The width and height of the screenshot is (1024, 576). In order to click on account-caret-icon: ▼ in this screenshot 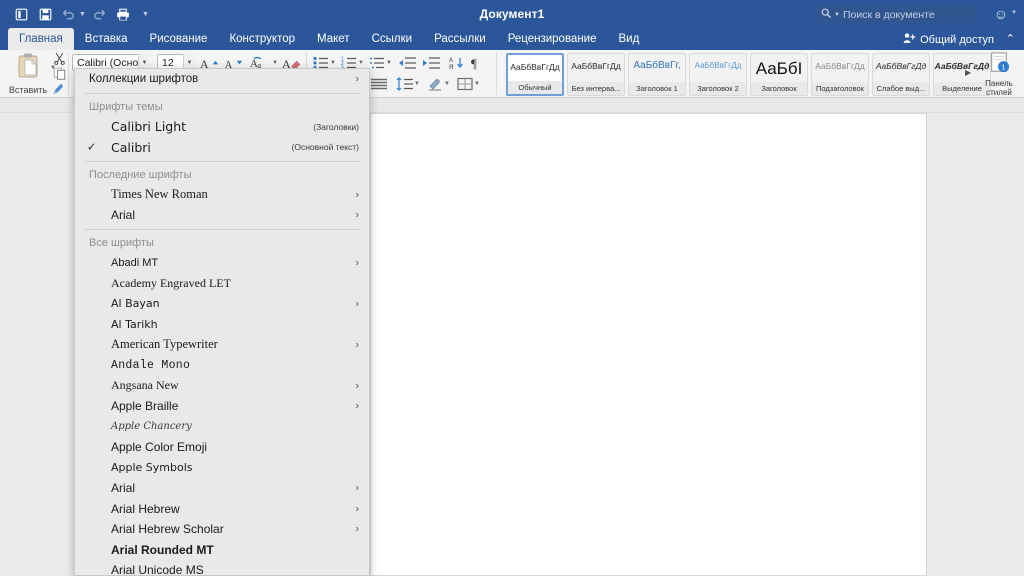, I will do `click(1014, 13)`.